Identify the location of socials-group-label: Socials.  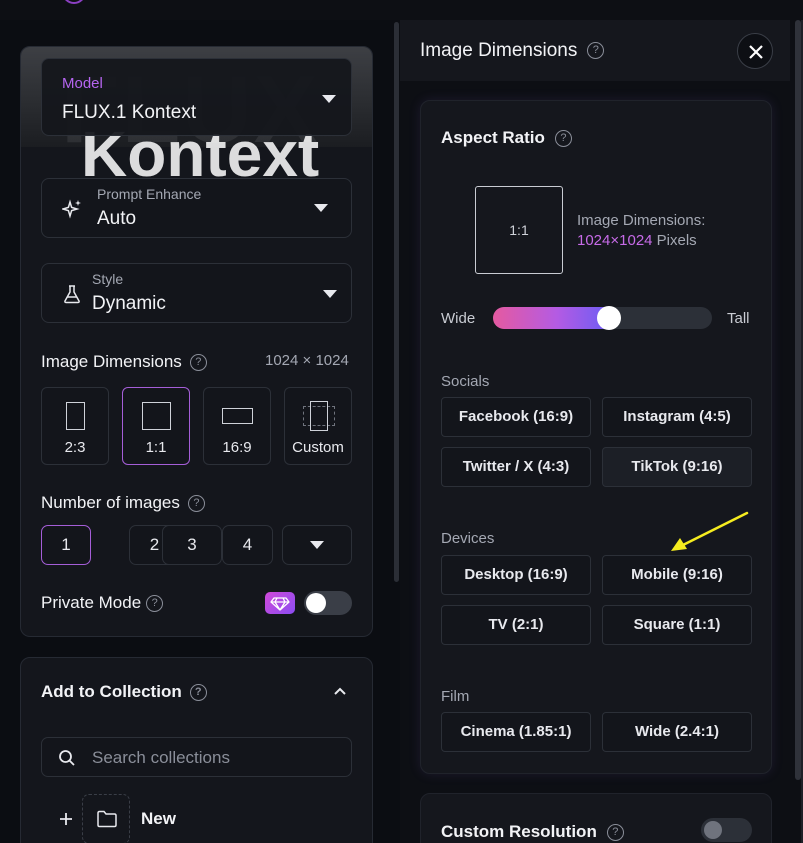
(465, 381).